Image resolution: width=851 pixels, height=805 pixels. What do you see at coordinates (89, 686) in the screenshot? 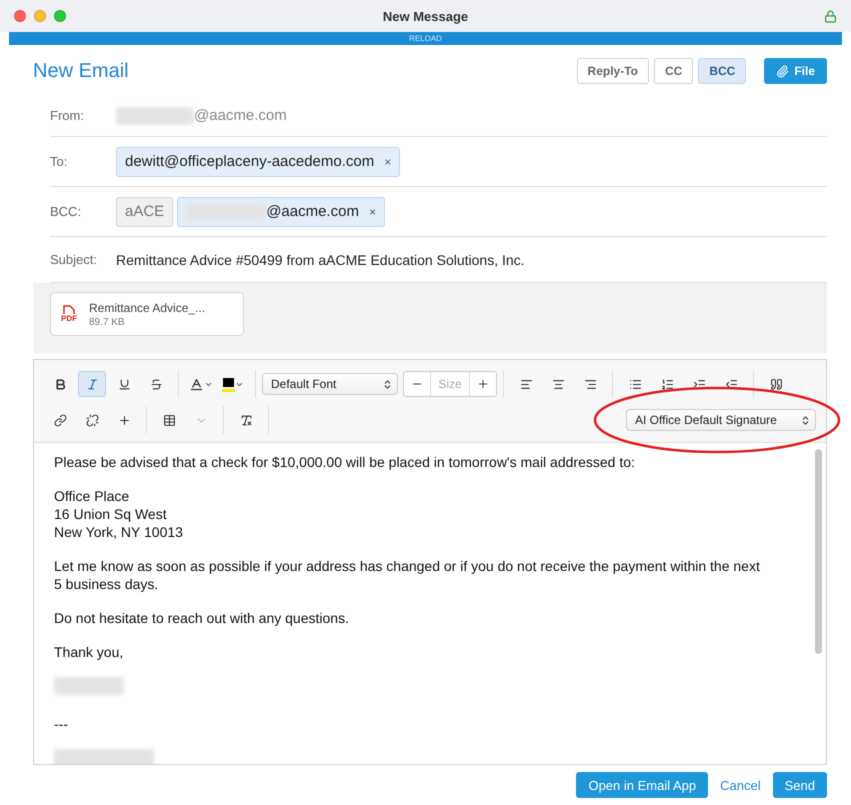
I see `redacted-block` at bounding box center [89, 686].